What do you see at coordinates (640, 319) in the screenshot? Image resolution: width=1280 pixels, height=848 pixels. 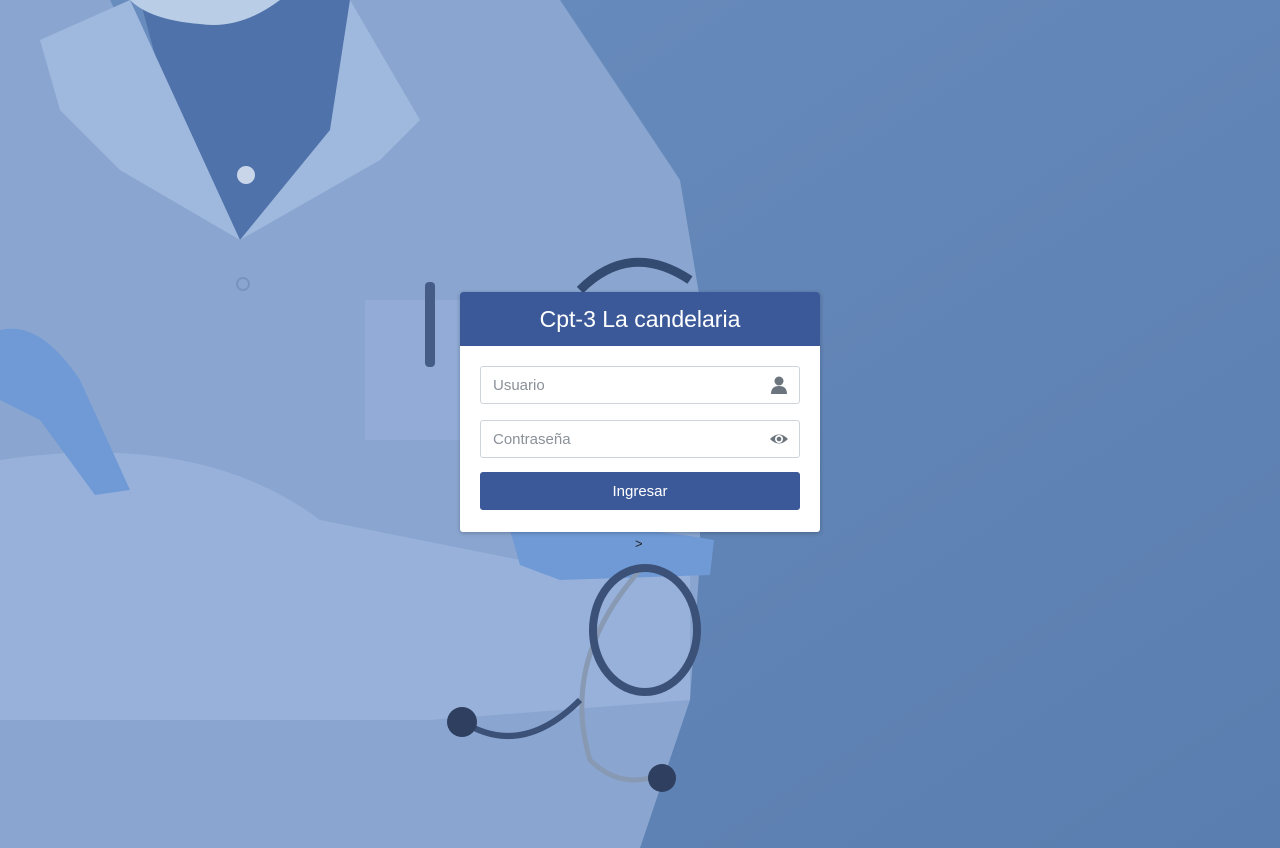 I see `login-title: Cpt-3 La candelaria` at bounding box center [640, 319].